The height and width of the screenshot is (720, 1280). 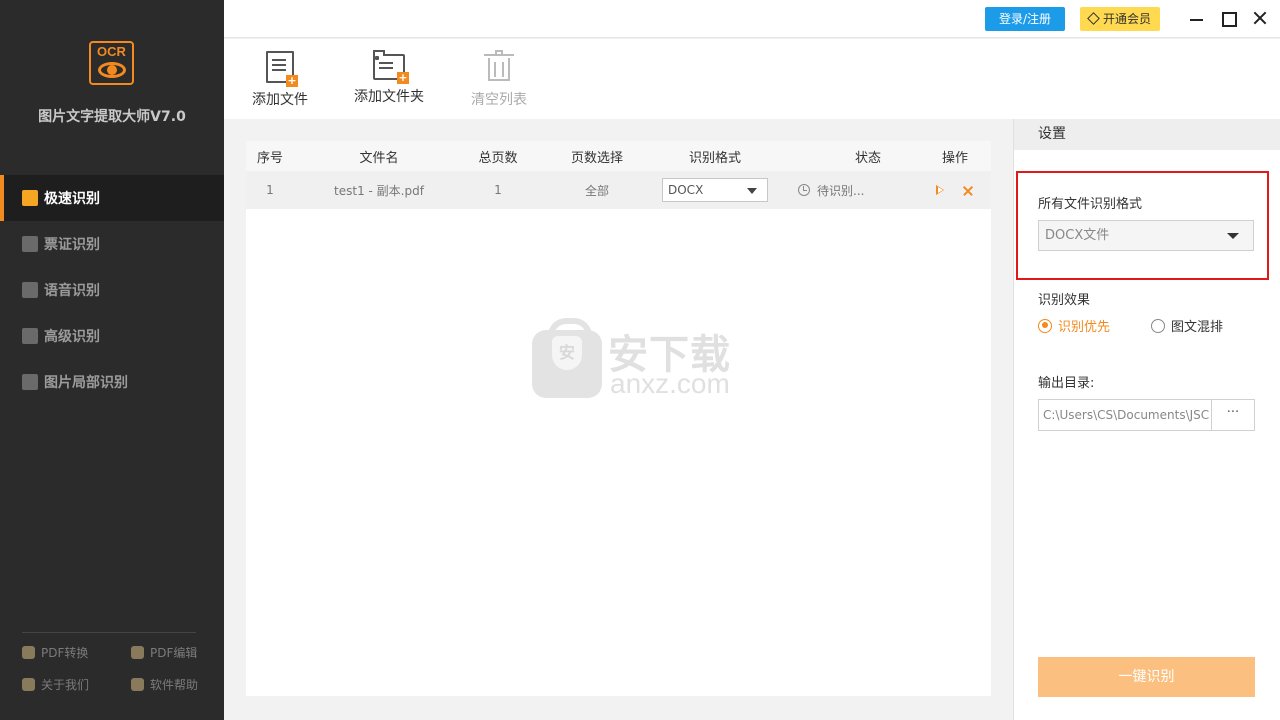 What do you see at coordinates (642, 359) in the screenshot?
I see `watermark: 安 安下载 anxz.com` at bounding box center [642, 359].